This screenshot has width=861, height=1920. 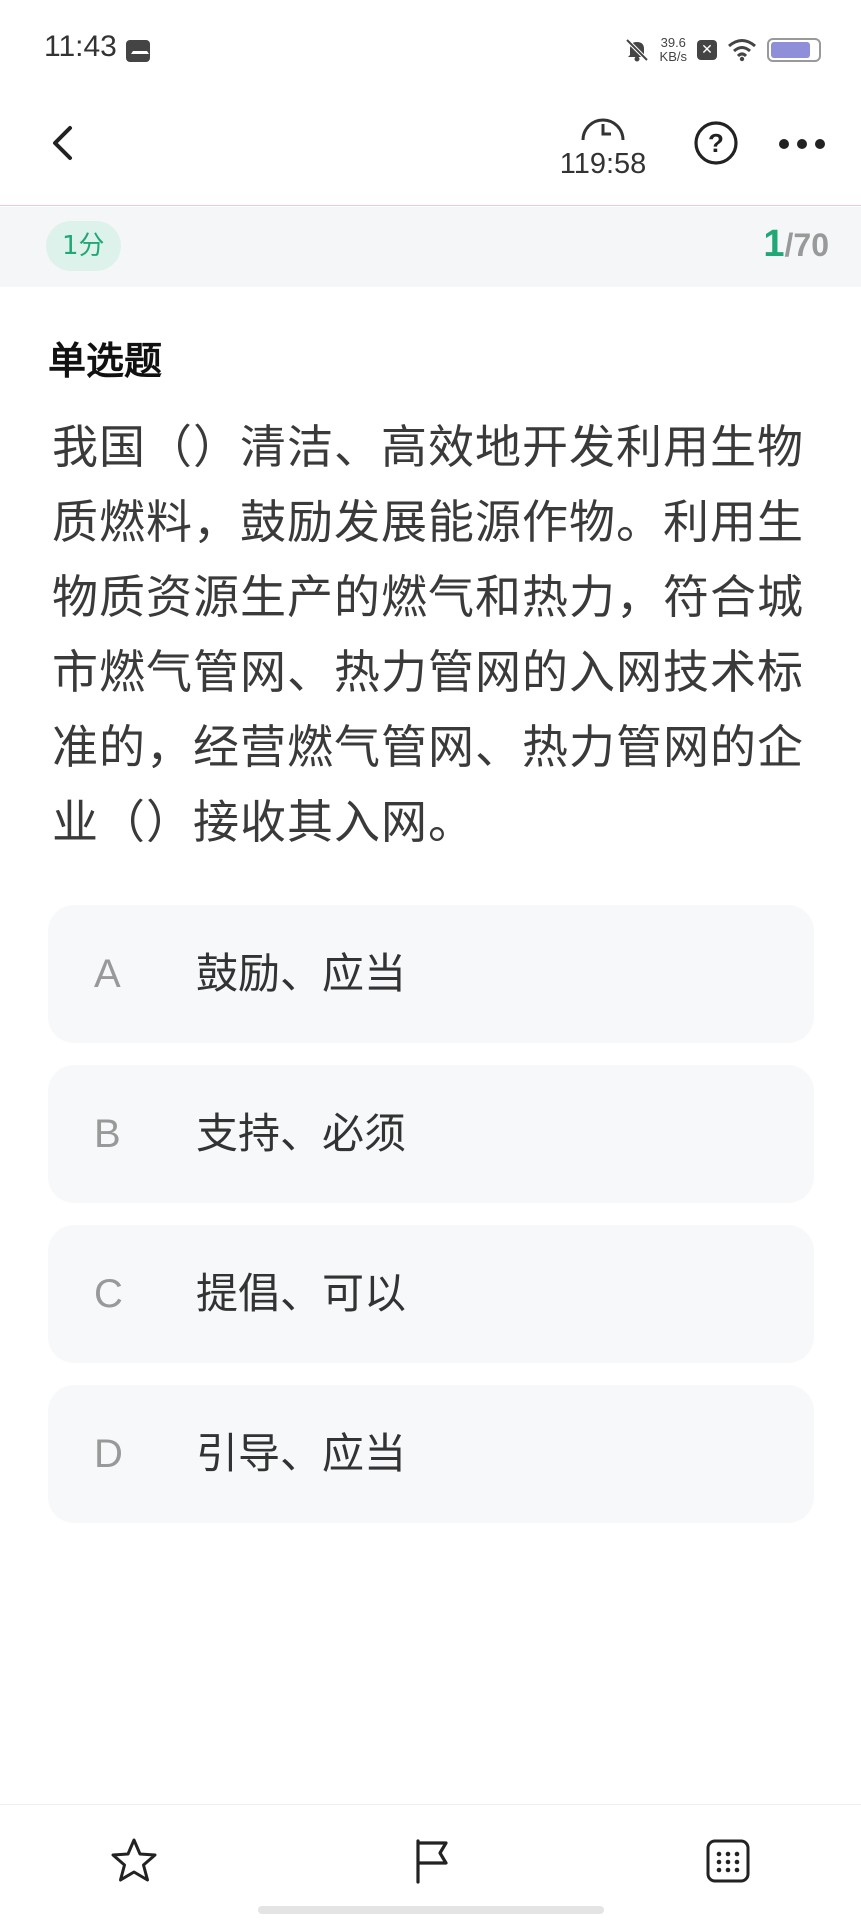 What do you see at coordinates (107, 1134) in the screenshot?
I see `option-letter: B` at bounding box center [107, 1134].